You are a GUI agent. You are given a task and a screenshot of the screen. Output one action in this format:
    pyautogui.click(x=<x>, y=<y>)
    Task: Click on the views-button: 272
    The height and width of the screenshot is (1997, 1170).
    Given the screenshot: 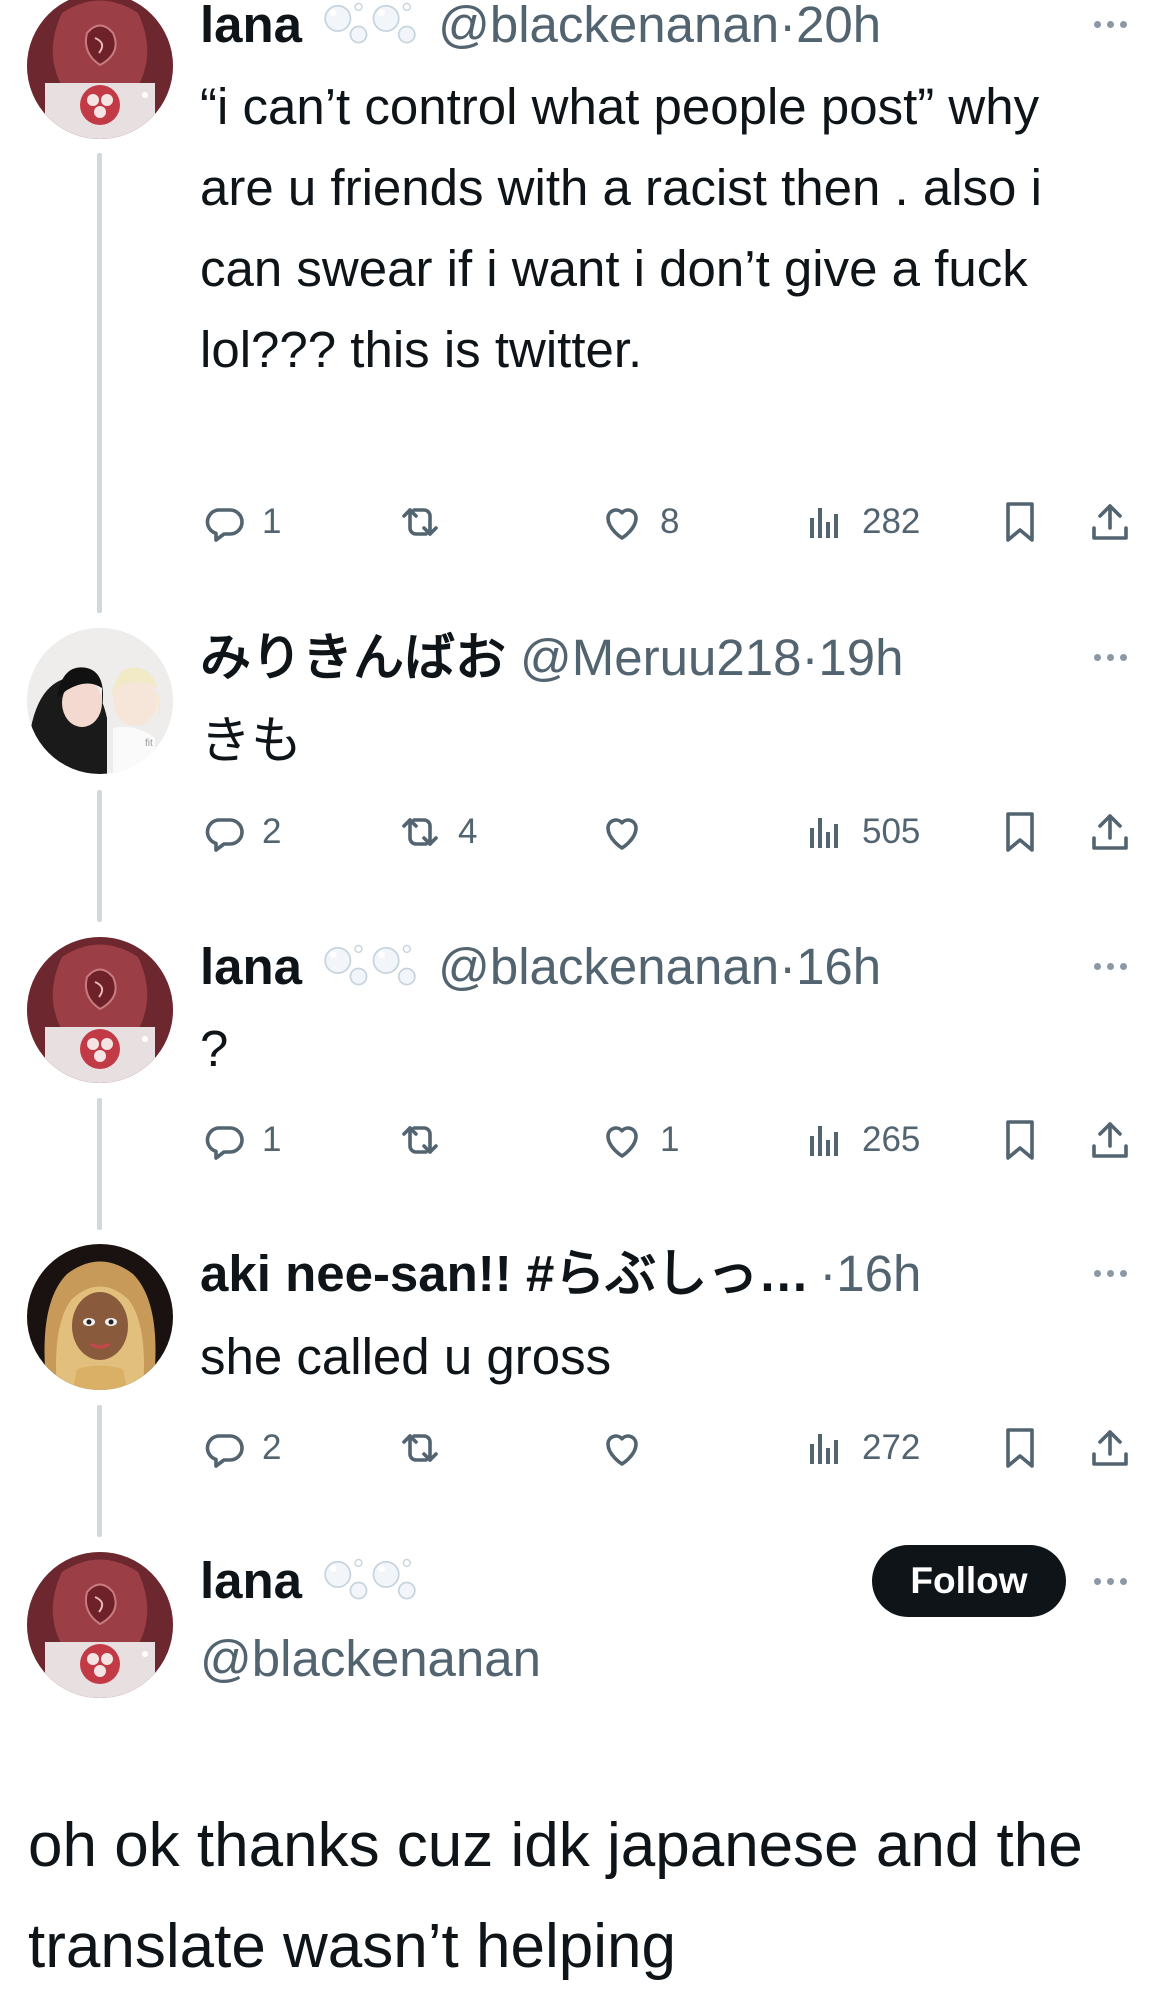 What is the action you would take?
    pyautogui.click(x=860, y=1448)
    